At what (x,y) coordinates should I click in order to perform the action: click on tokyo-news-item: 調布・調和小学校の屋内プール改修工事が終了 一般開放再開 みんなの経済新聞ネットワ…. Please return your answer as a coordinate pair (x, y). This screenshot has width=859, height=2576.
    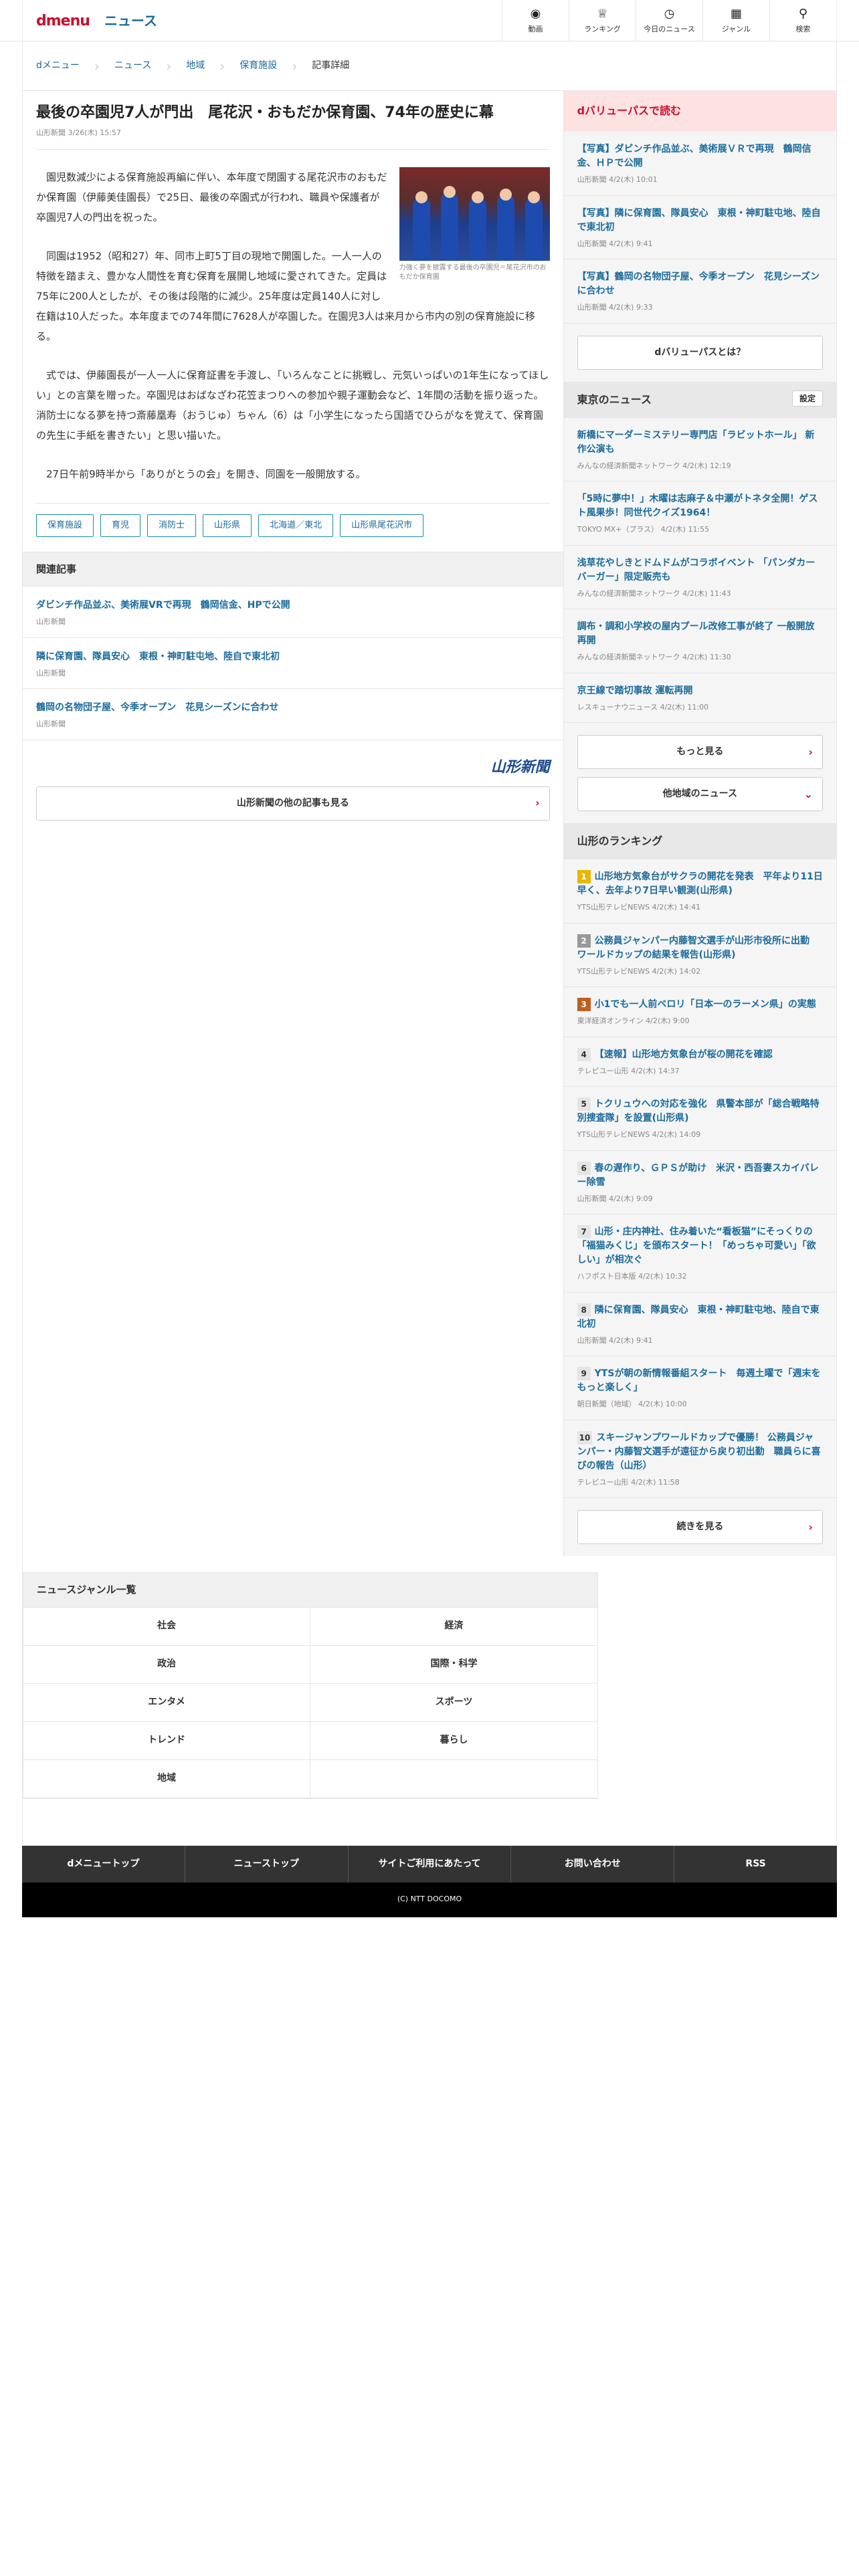
    Looking at the image, I should click on (699, 641).